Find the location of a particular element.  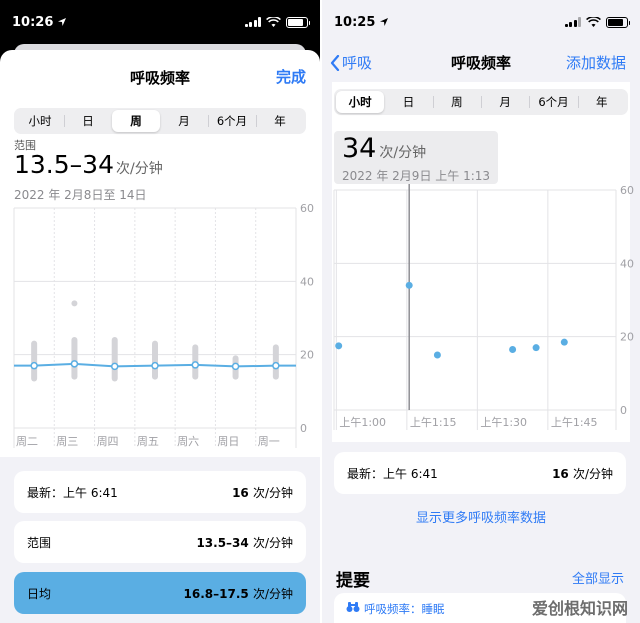

x-tick-label: 周四 is located at coordinates (108, 441).